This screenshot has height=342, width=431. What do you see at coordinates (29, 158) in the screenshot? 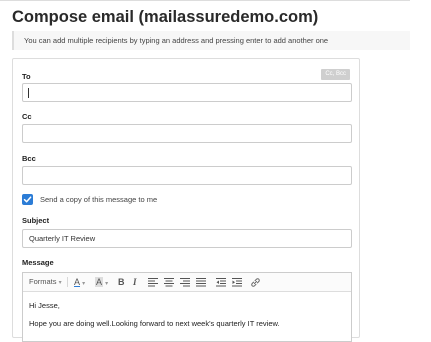
I see `bcc-label: Bcc` at bounding box center [29, 158].